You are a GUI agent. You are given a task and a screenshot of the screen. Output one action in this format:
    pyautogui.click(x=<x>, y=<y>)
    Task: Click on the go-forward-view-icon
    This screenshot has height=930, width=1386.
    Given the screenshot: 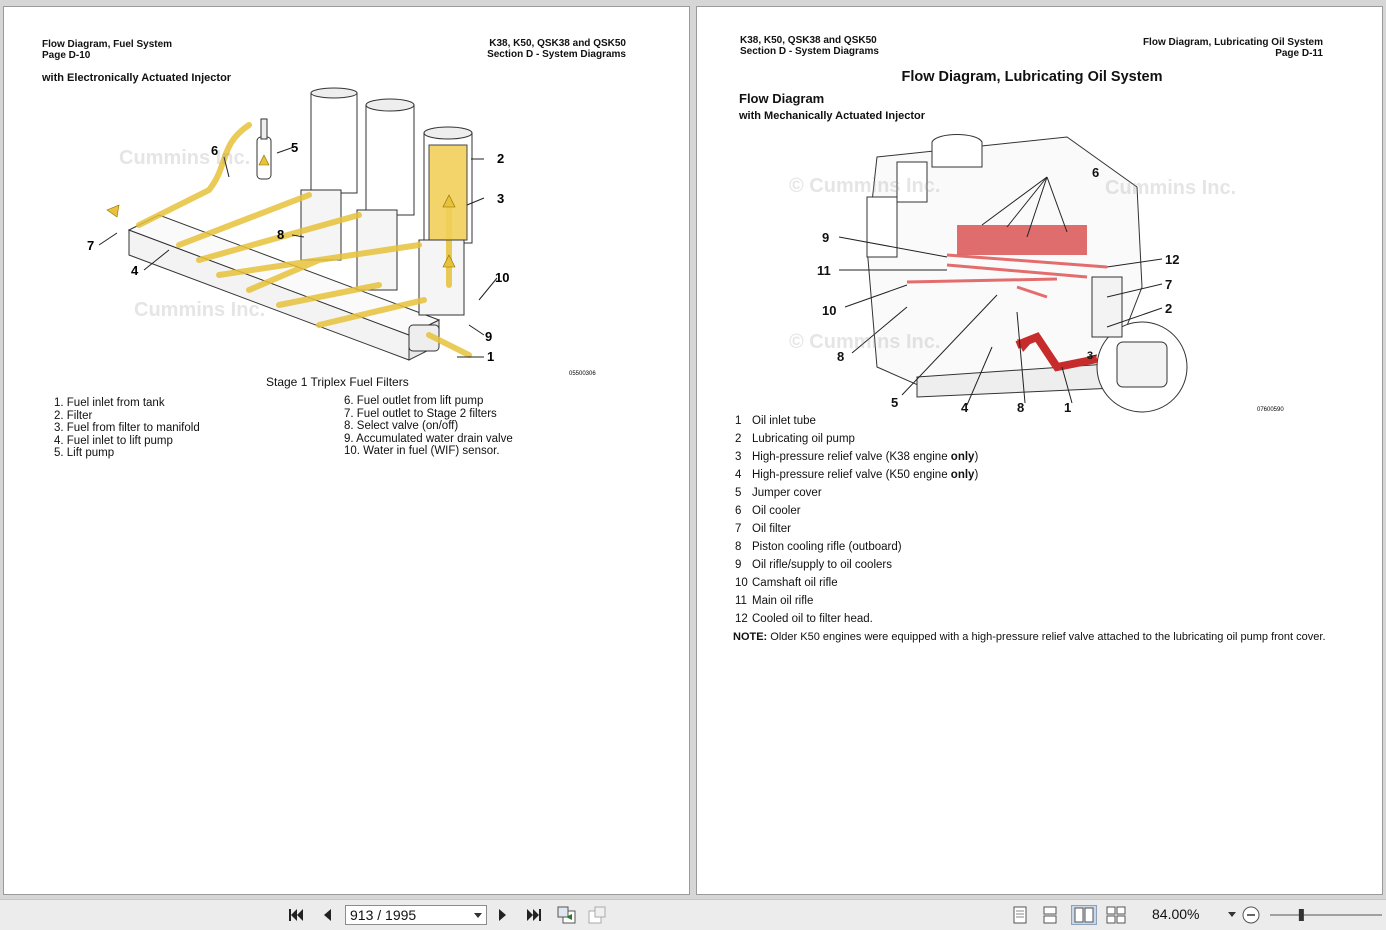 What is the action you would take?
    pyautogui.click(x=598, y=915)
    